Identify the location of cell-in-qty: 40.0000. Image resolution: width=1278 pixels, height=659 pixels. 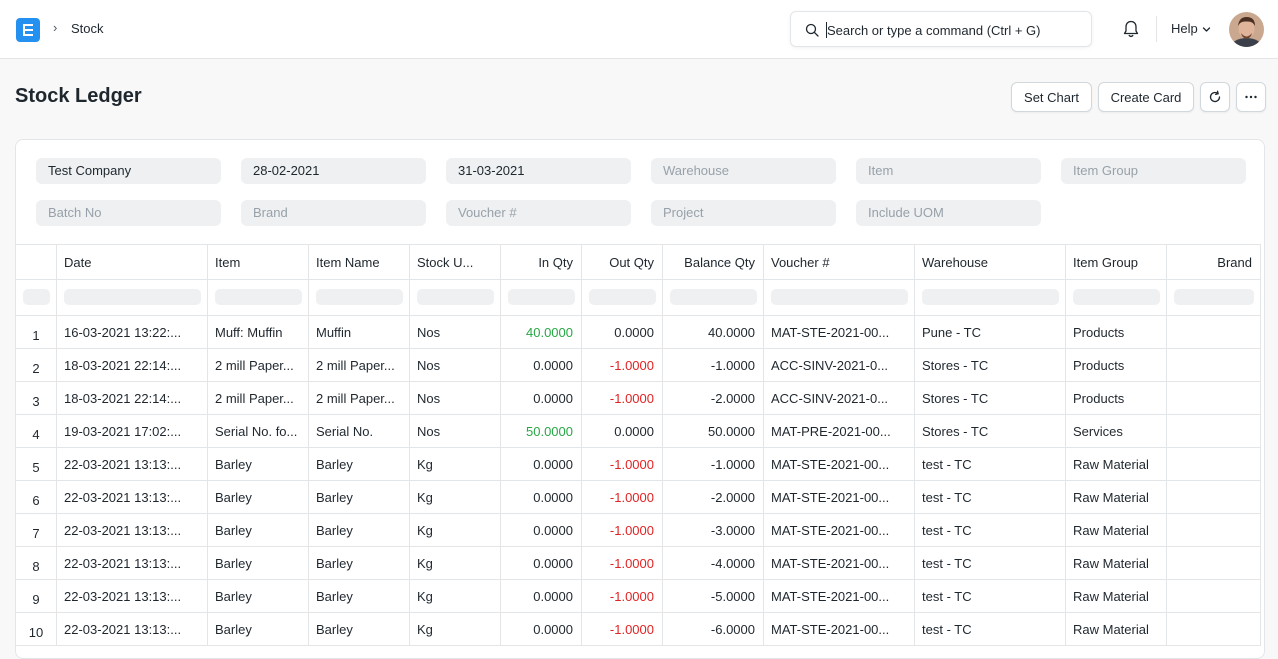
(541, 332).